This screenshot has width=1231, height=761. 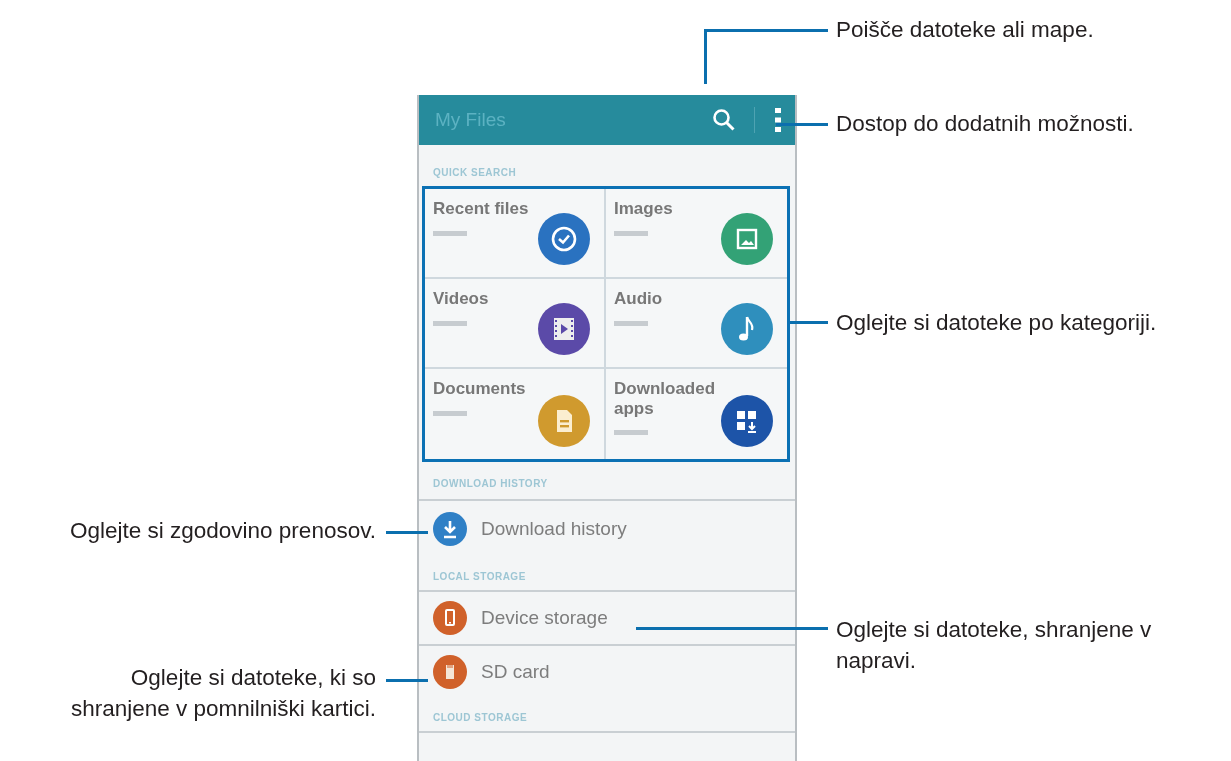 What do you see at coordinates (223, 531) in the screenshot?
I see `callout-text: Oglejte si zgodovino prenosov.` at bounding box center [223, 531].